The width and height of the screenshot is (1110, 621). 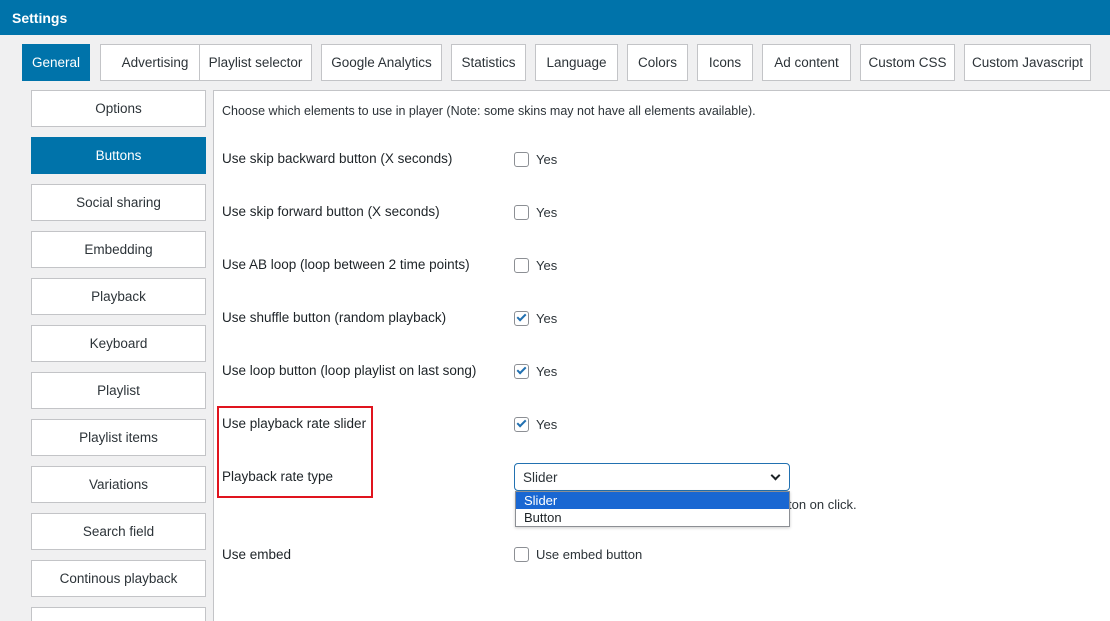 What do you see at coordinates (118, 343) in the screenshot?
I see `sidebar-item-keyboard: Keyboard` at bounding box center [118, 343].